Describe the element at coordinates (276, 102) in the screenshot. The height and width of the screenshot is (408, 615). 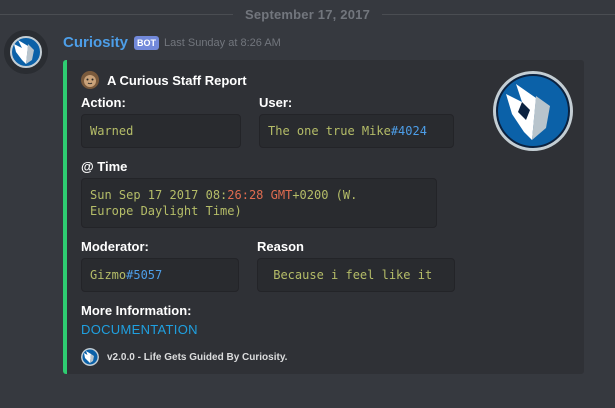
I see `field-name-user: User:` at that location.